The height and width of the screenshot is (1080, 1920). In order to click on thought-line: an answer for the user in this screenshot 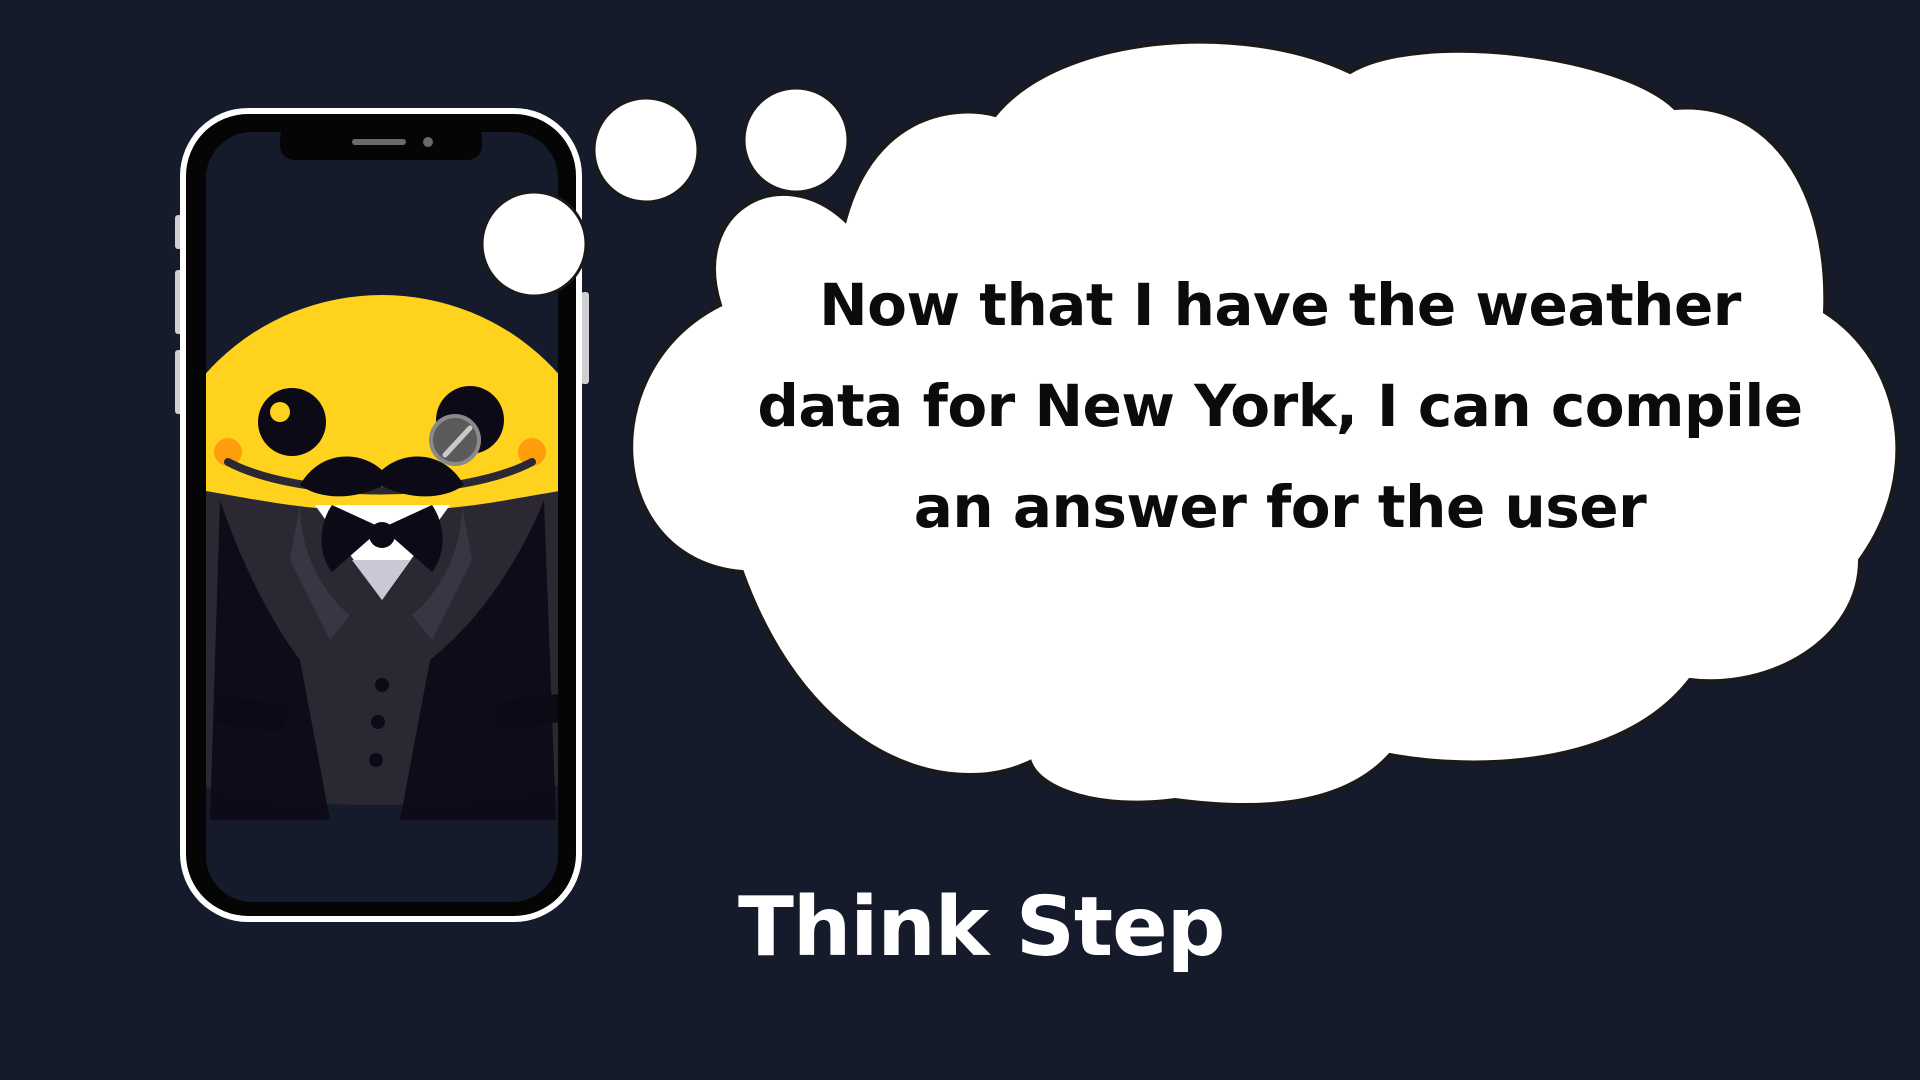, I will do `click(1280, 507)`.